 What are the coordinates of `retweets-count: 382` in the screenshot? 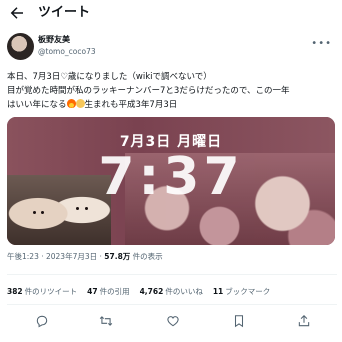 It's located at (15, 291).